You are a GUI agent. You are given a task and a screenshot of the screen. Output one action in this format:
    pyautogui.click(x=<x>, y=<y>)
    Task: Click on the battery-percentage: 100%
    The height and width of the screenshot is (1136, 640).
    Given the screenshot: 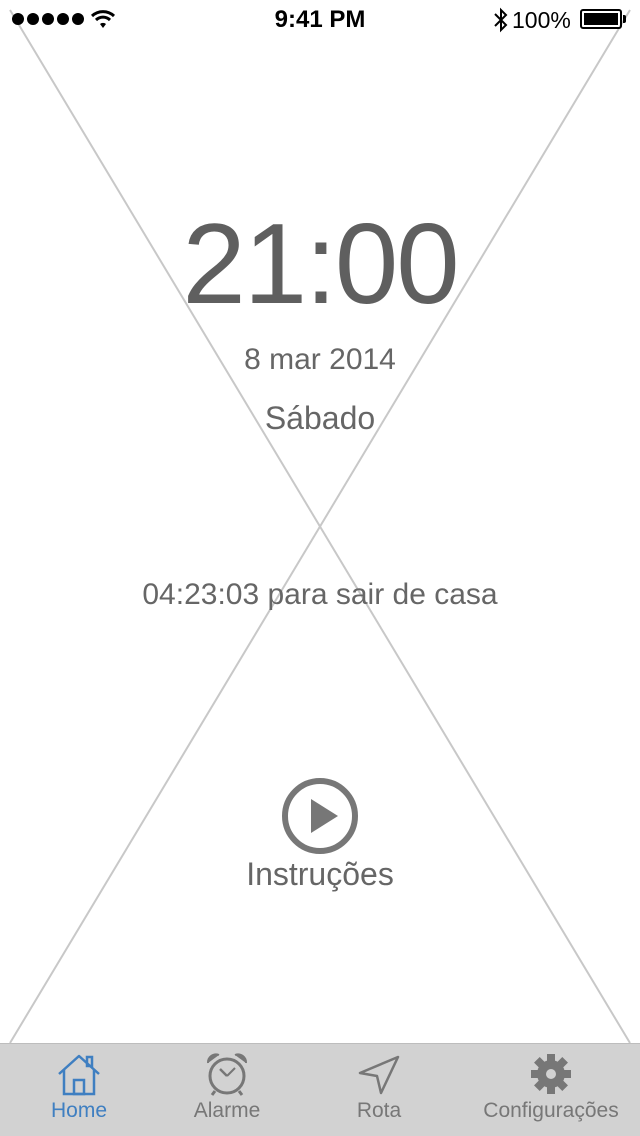 What is the action you would take?
    pyautogui.click(x=541, y=20)
    